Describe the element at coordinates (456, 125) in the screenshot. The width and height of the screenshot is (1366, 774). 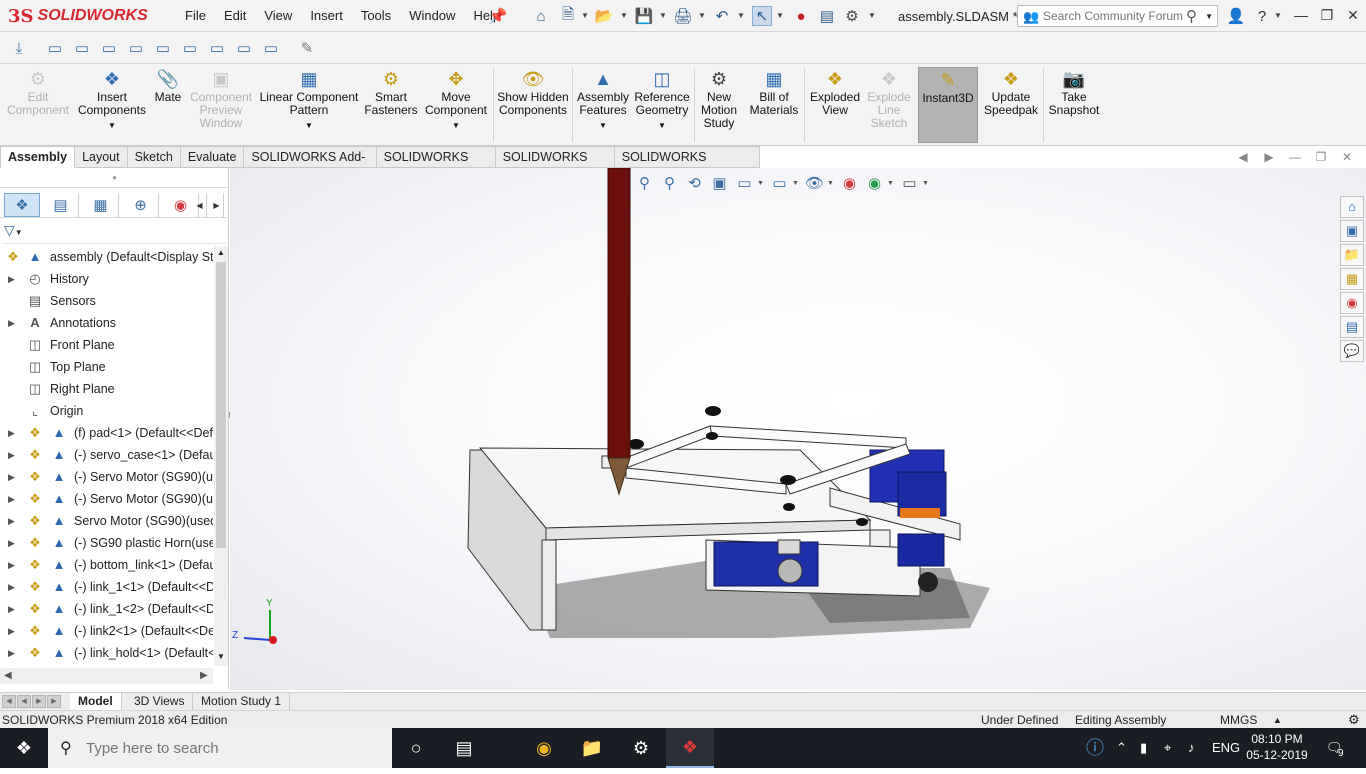
I see `move-component-dropdown-icon: ▼` at that location.